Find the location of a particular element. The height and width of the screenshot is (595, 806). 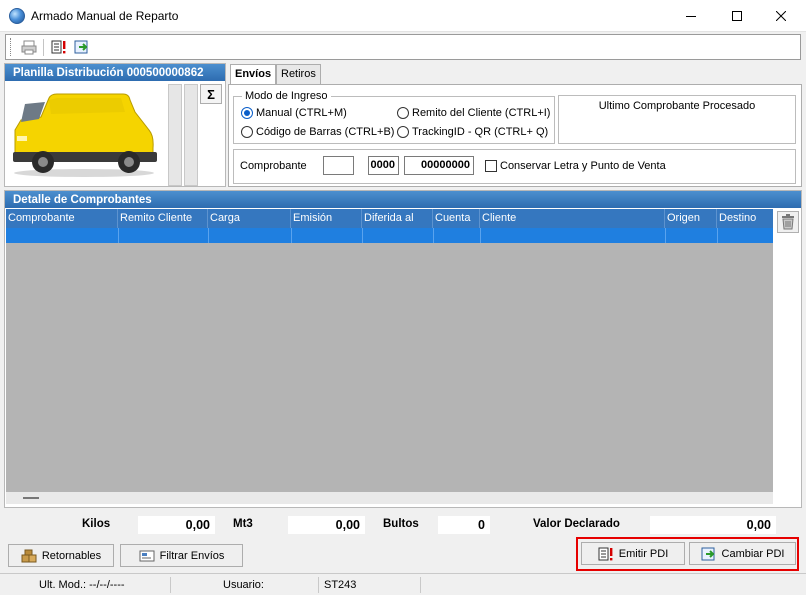

column-comprobante: Comprobante is located at coordinates (62, 218).